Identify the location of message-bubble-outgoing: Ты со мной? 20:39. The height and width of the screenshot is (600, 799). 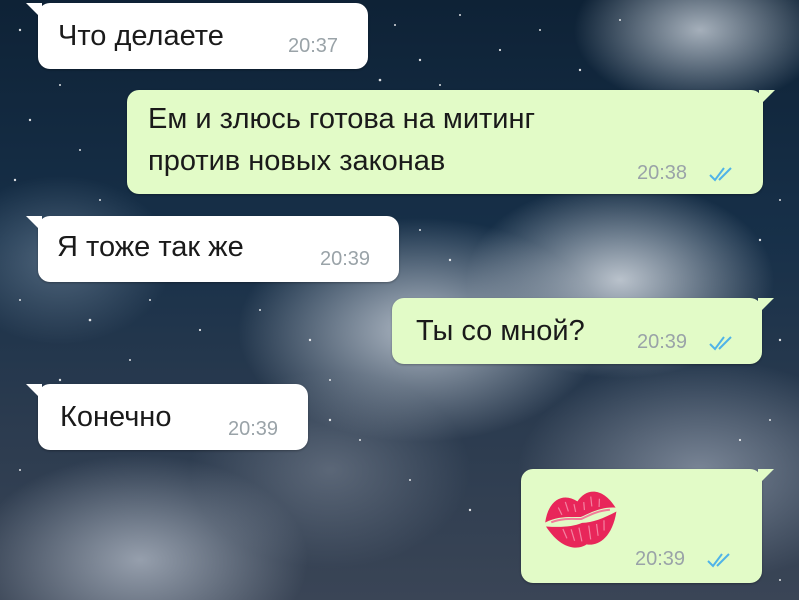
(583, 331).